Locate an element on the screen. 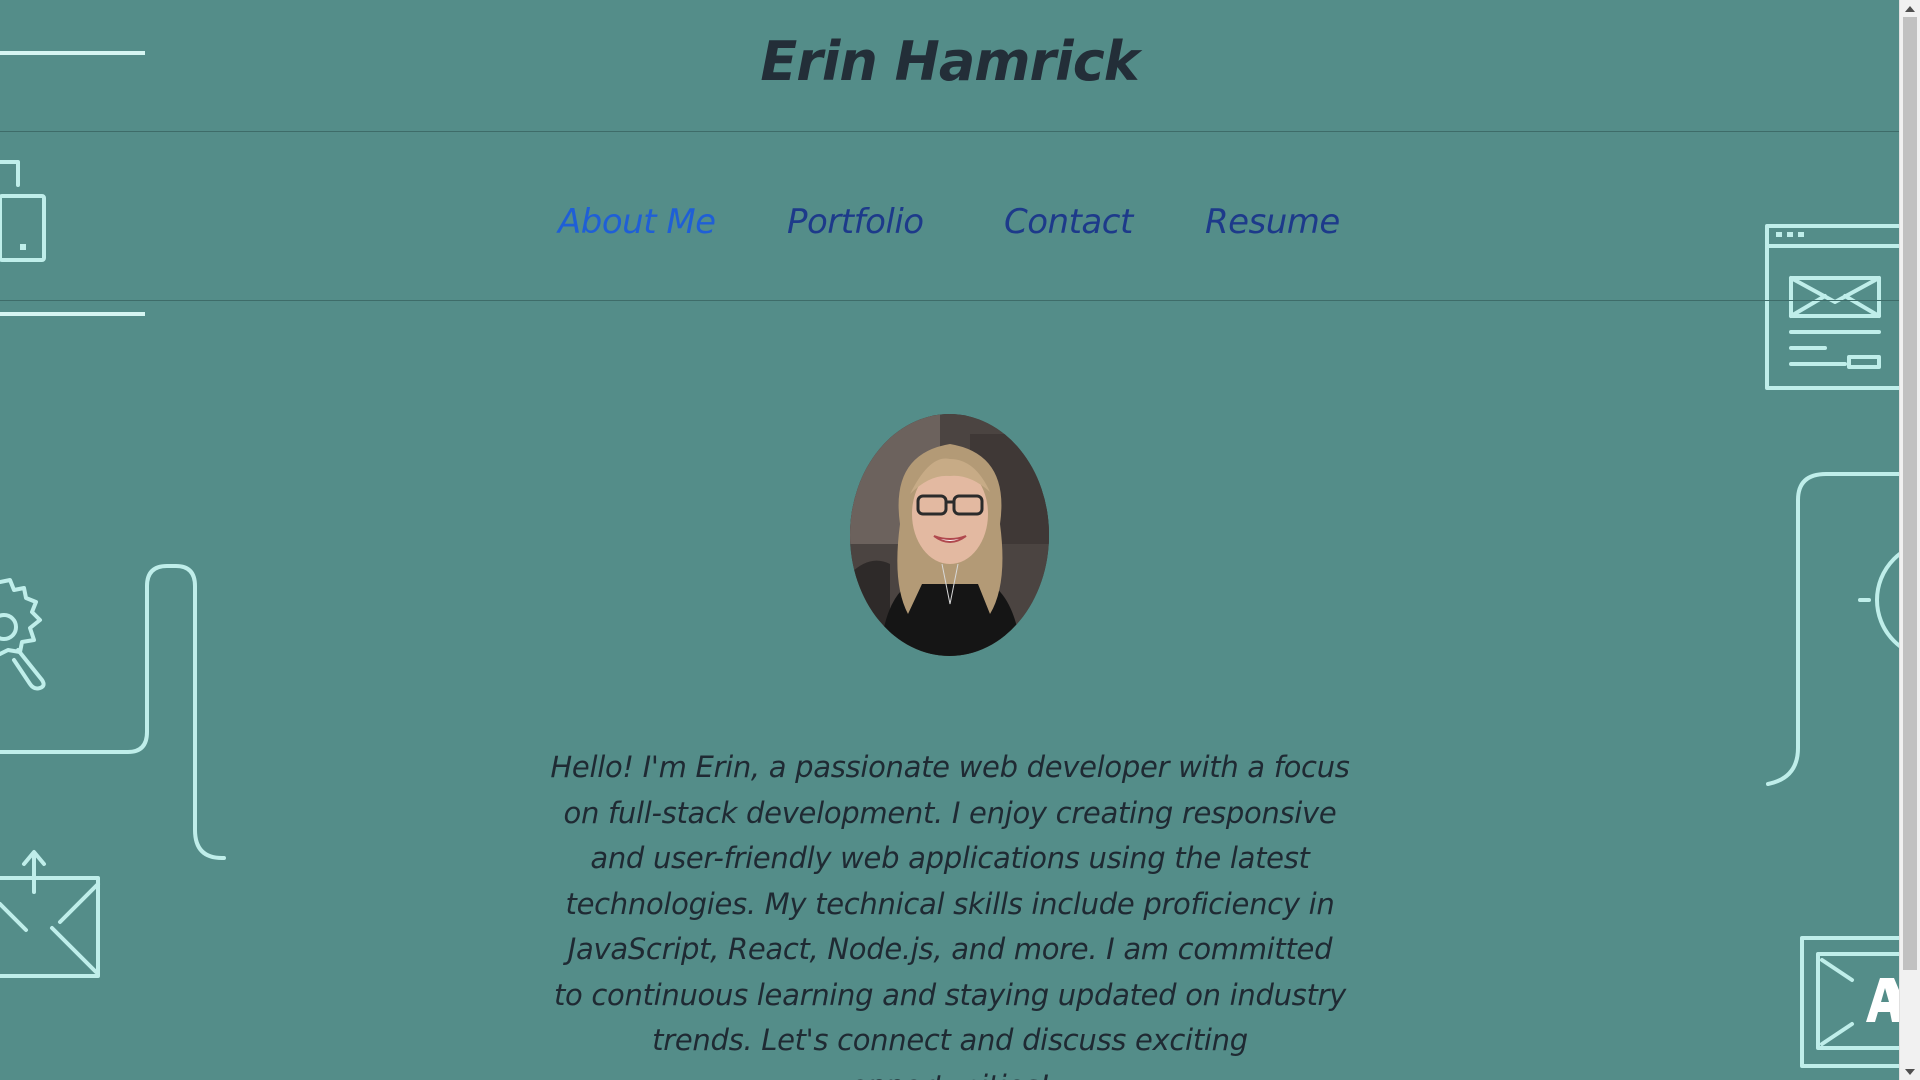 Image resolution: width=1920 pixels, height=1080 pixels. vertical-scrollbar is located at coordinates (1909, 540).